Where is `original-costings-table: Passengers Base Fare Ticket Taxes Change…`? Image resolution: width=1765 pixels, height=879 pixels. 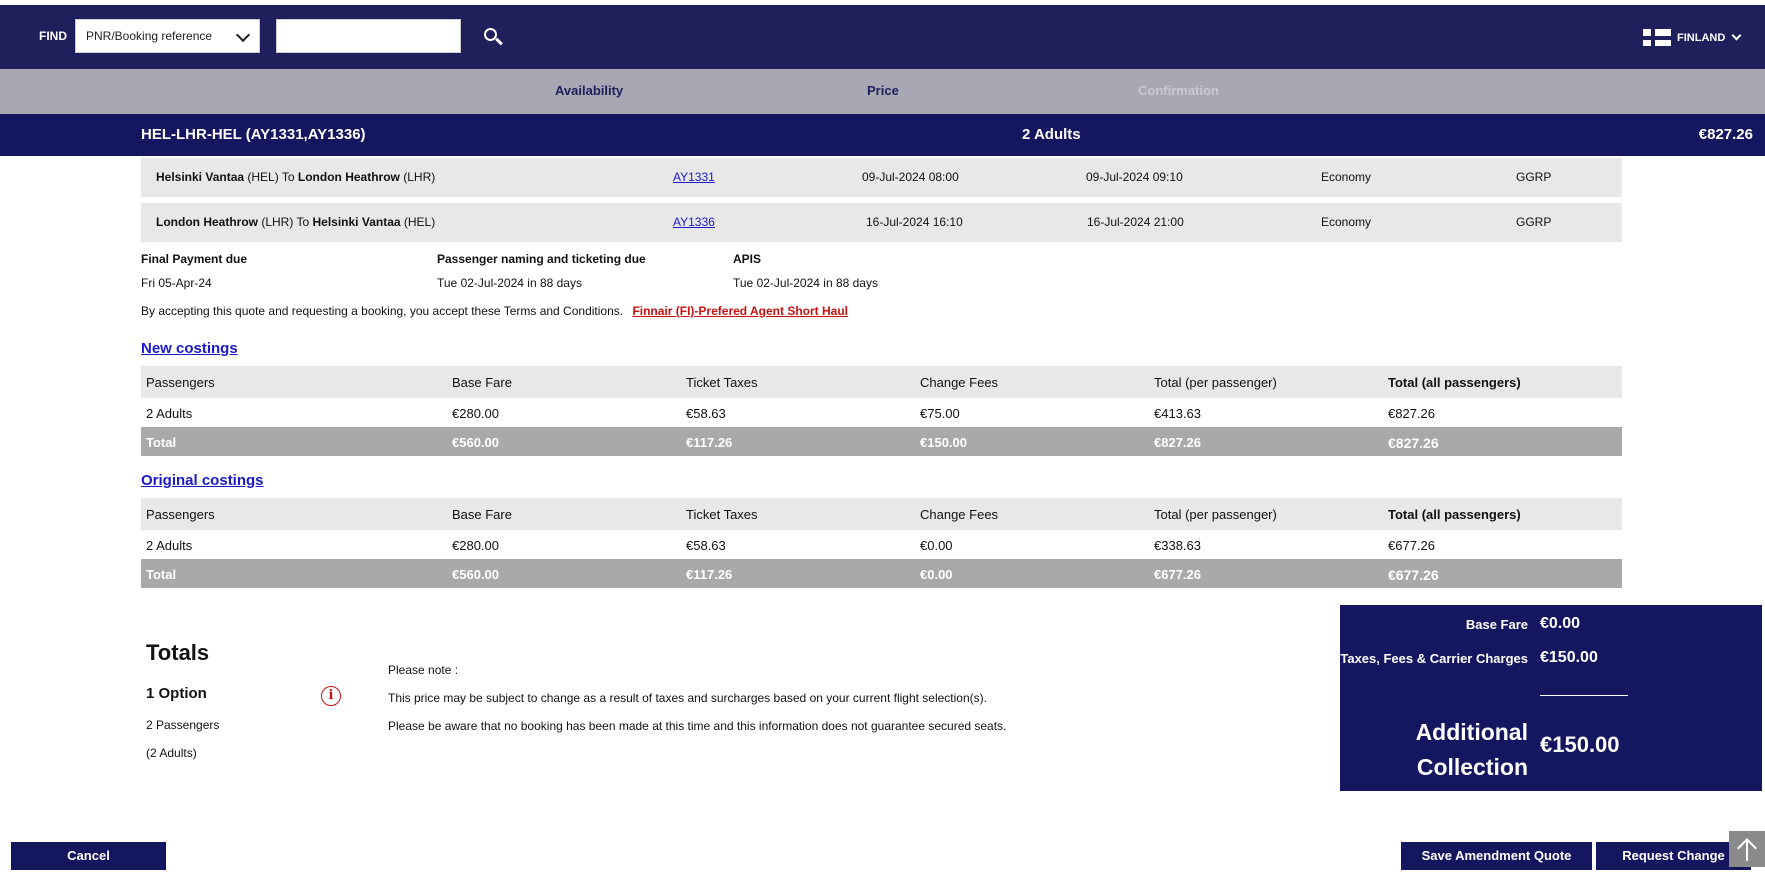
original-costings-table: Passengers Base Fare Ticket Taxes Change… is located at coordinates (881, 543).